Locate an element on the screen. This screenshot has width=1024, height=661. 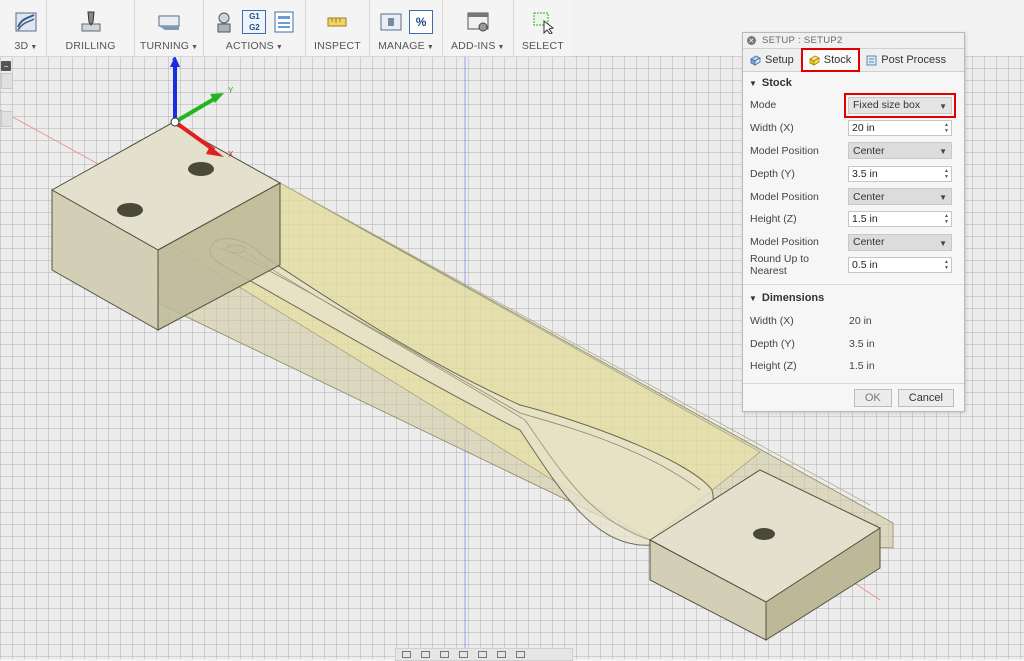
toolbar-group-inspect: INSPECT is located at coordinates (338, 28).